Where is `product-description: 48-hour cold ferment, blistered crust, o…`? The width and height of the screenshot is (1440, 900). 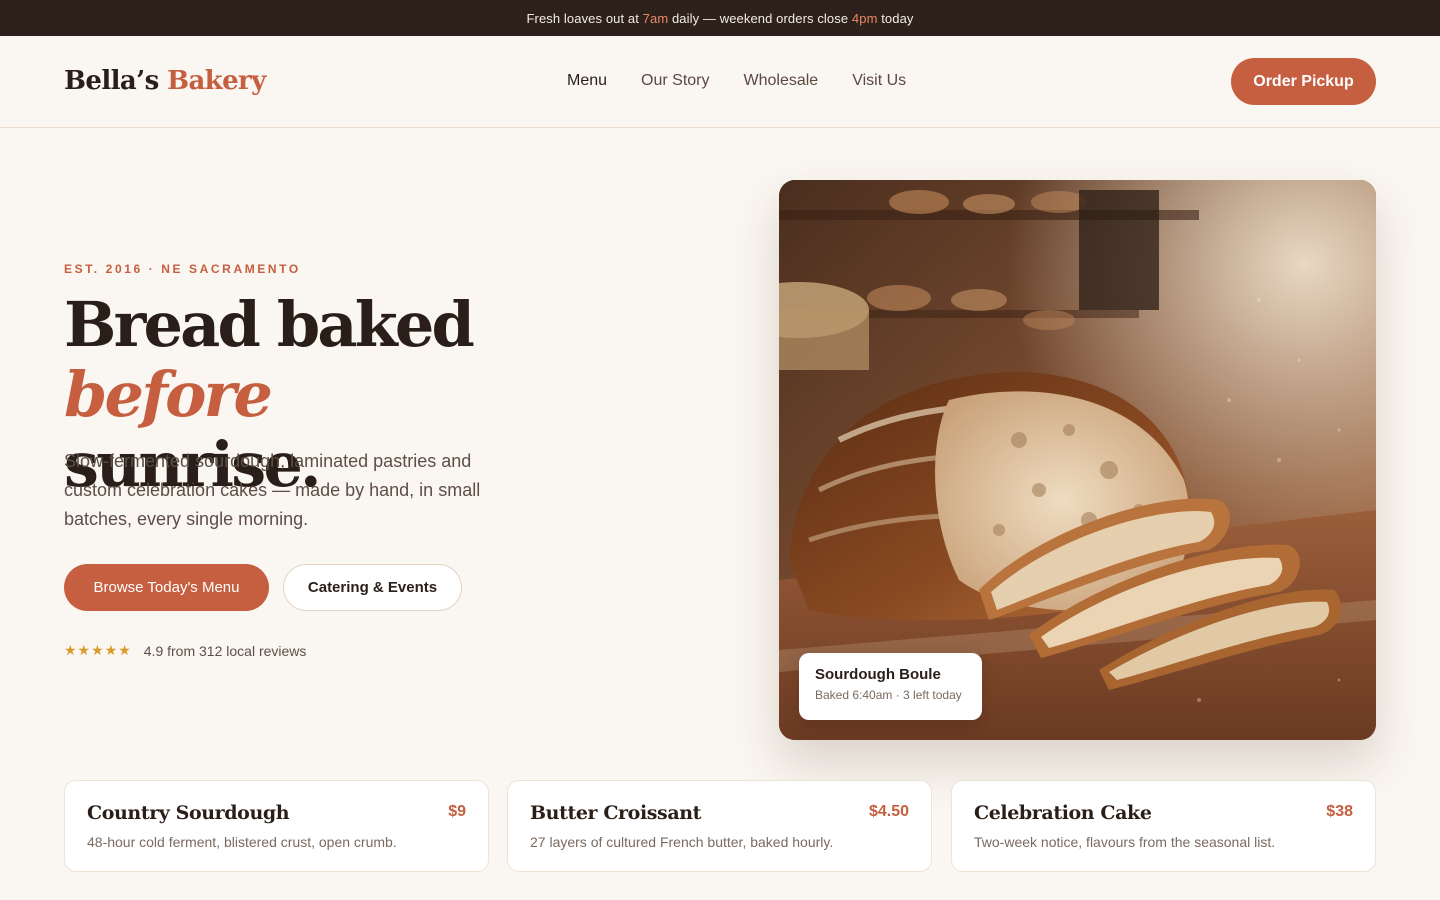 product-description: 48-hour cold ferment, blistered crust, o… is located at coordinates (242, 842).